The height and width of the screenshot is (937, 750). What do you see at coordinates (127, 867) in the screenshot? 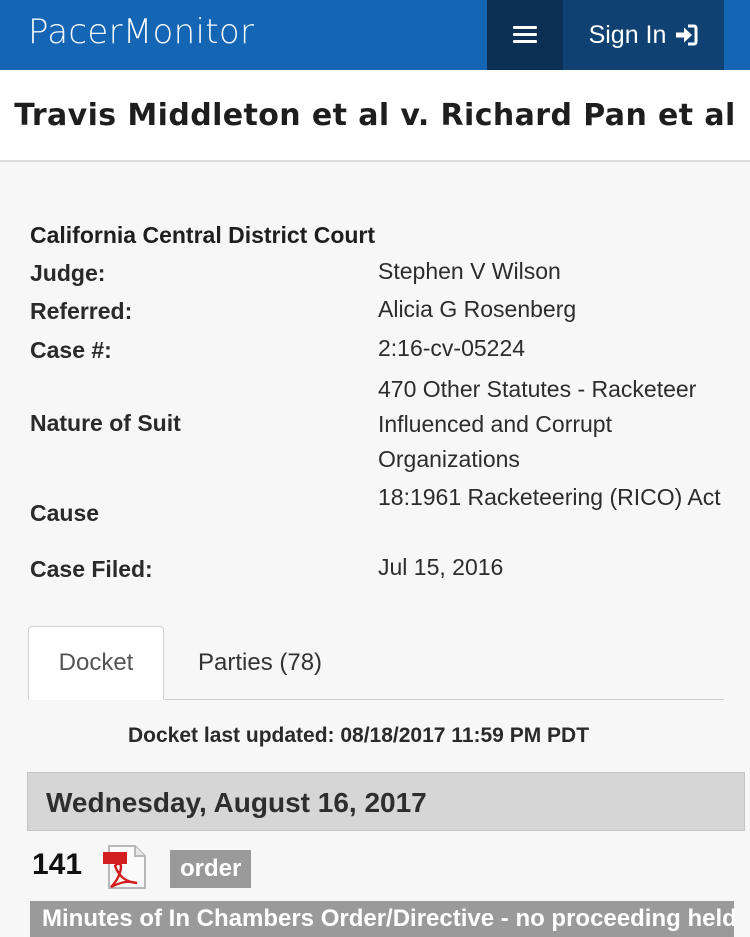
I see `pdf-icon` at bounding box center [127, 867].